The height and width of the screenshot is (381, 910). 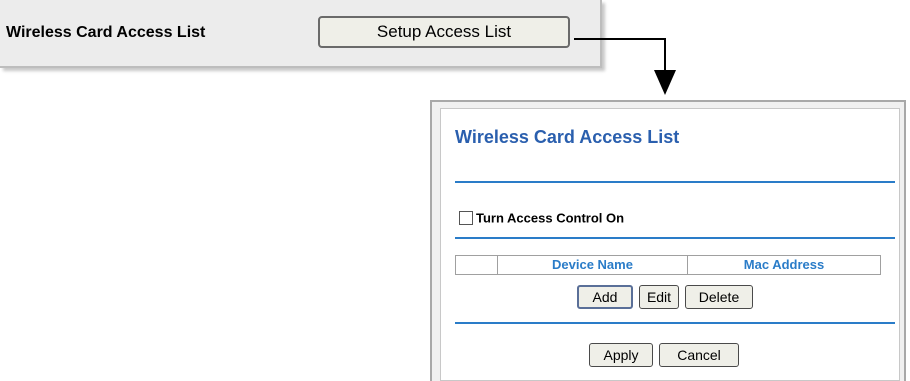 What do you see at coordinates (621, 355) in the screenshot?
I see `apply-button: Apply` at bounding box center [621, 355].